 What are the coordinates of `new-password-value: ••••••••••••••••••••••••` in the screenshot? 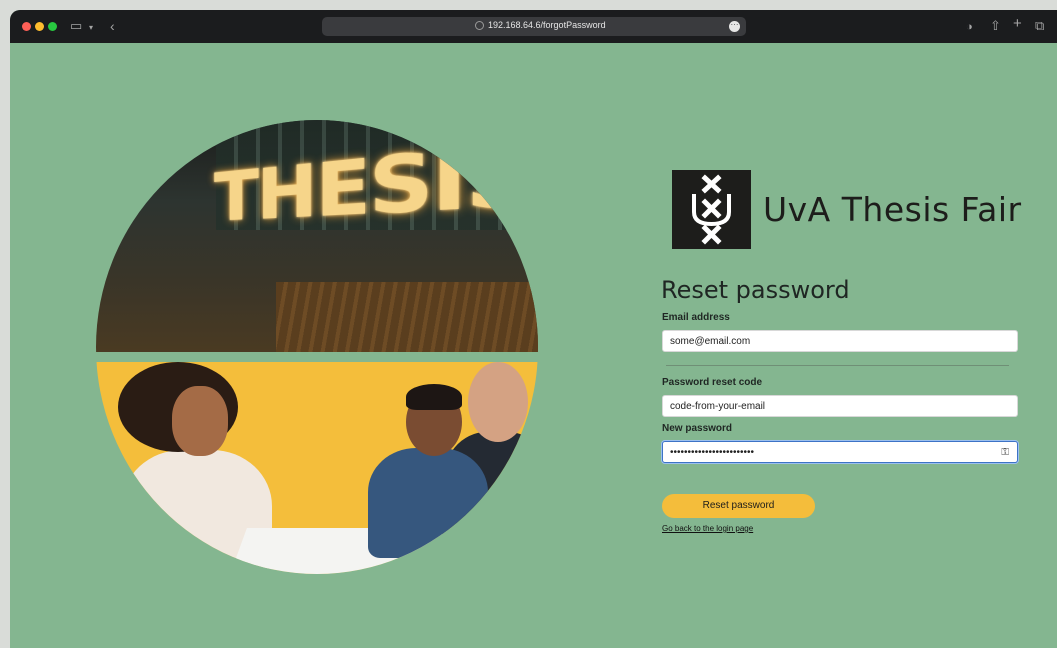 It's located at (712, 452).